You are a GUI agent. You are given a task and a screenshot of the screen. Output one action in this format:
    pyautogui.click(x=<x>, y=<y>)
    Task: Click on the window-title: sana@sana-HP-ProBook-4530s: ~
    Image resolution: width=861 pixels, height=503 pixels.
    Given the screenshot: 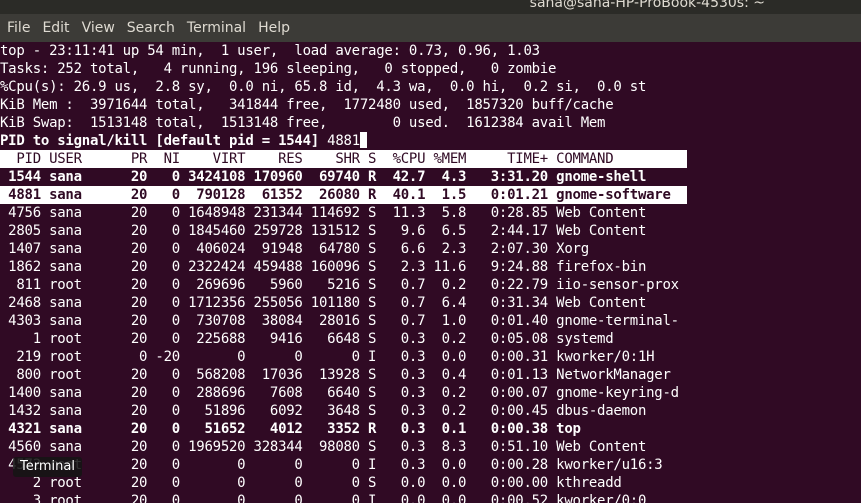 What is the action you would take?
    pyautogui.click(x=647, y=5)
    